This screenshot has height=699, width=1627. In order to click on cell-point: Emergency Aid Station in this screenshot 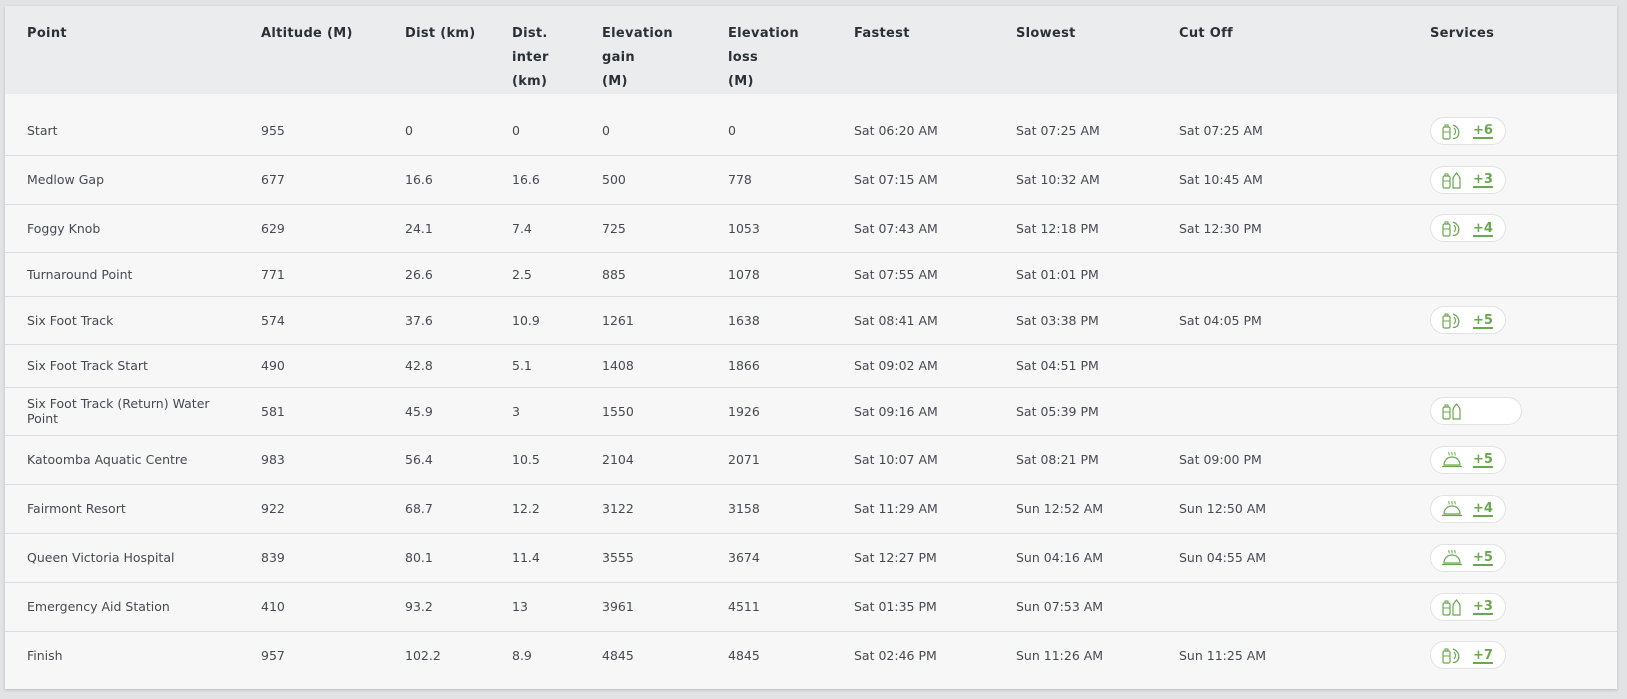, I will do `click(122, 607)`.